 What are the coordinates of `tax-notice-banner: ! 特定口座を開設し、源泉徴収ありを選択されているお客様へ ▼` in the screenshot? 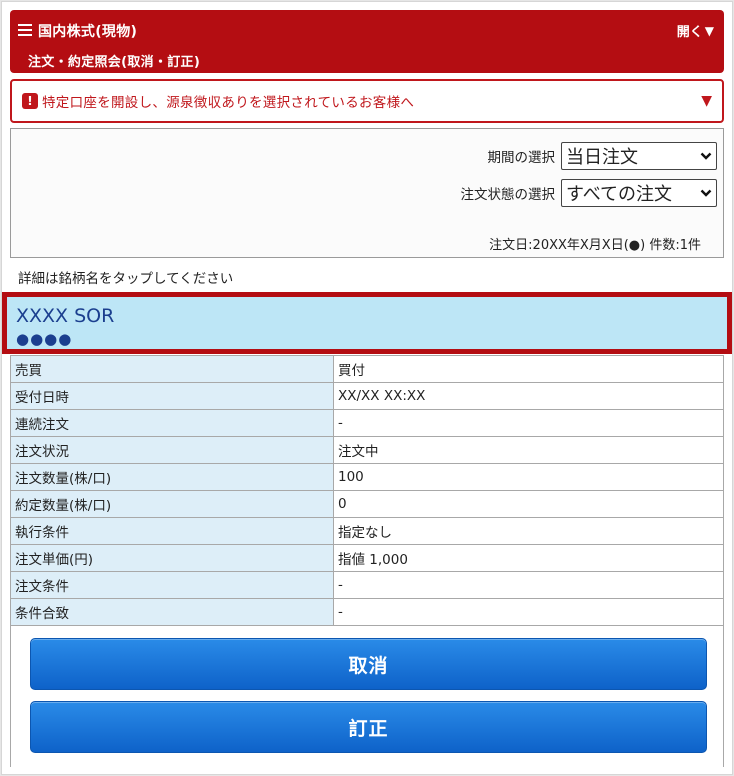 It's located at (367, 101).